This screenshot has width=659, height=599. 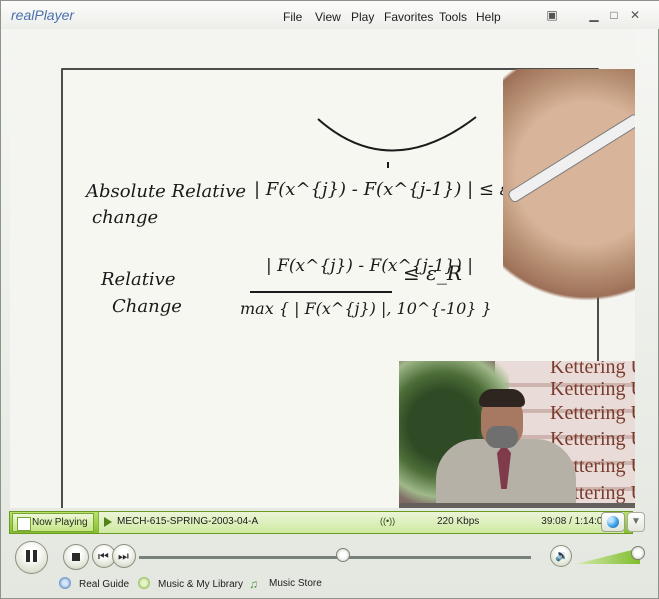 I want to click on time-display: 39:08 / 1:14:02, so click(x=574, y=521).